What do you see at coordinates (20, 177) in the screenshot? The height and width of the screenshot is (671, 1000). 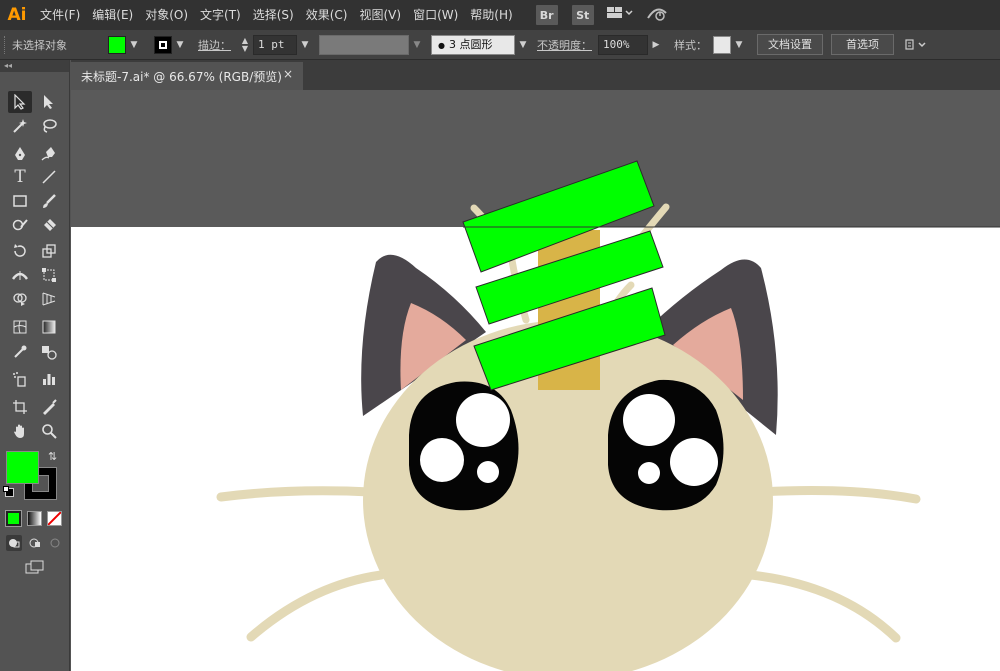 I see `type-tool-icon: T` at bounding box center [20, 177].